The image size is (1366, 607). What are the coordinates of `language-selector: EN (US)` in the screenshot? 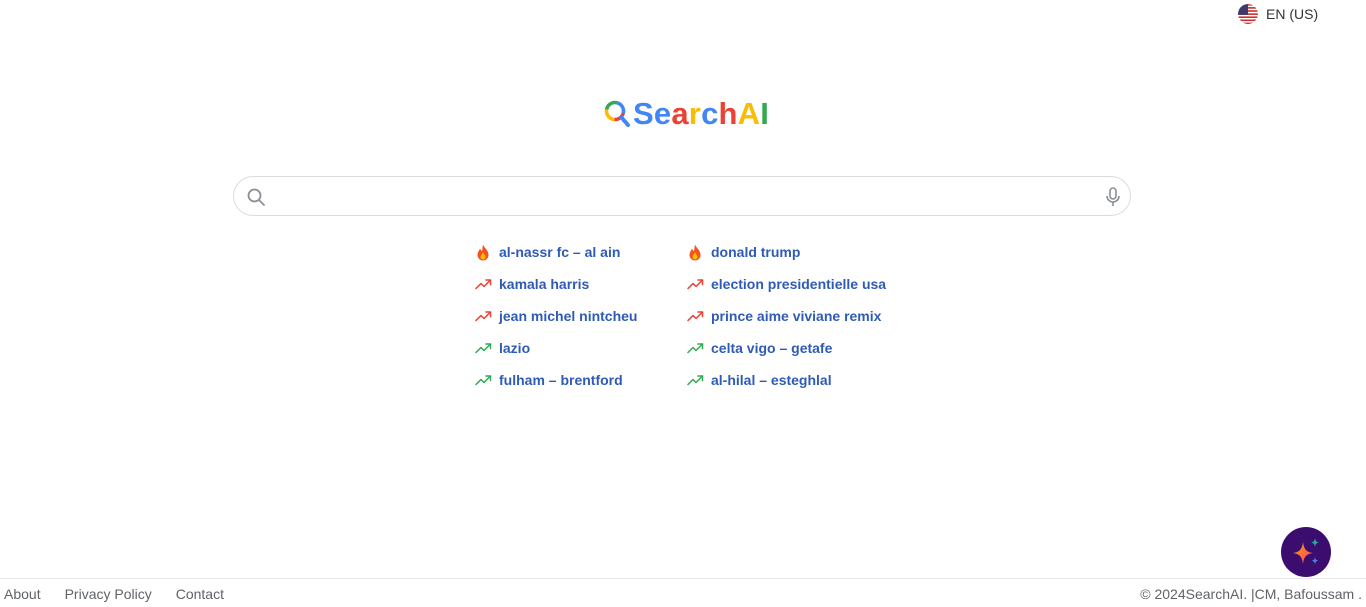 It's located at (1278, 14).